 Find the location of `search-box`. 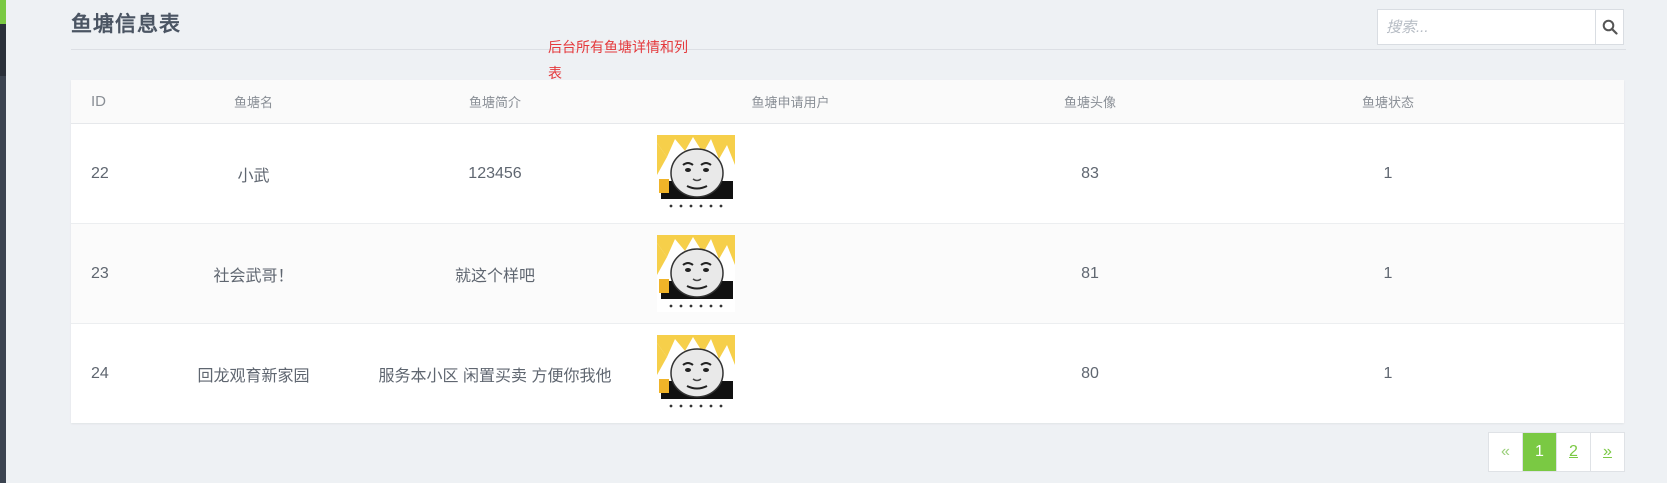

search-box is located at coordinates (1500, 27).